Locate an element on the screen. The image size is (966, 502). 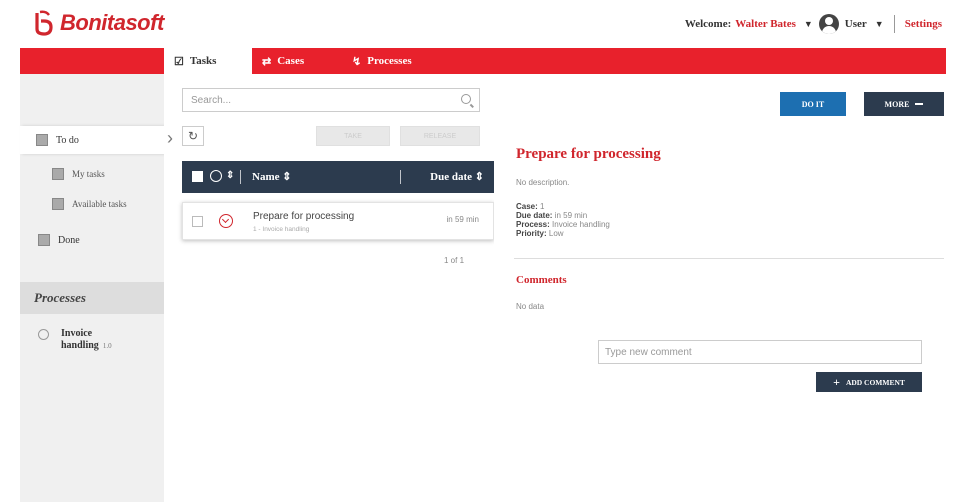
sidebar-item-todo: To do is located at coordinates (92, 140).